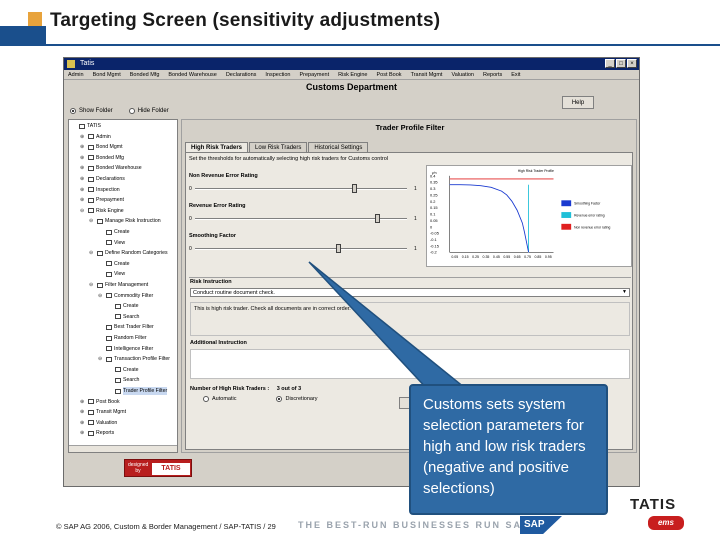 The height and width of the screenshot is (540, 720). What do you see at coordinates (241, 74) in the screenshot?
I see `menu-item-declarations: Declarations` at bounding box center [241, 74].